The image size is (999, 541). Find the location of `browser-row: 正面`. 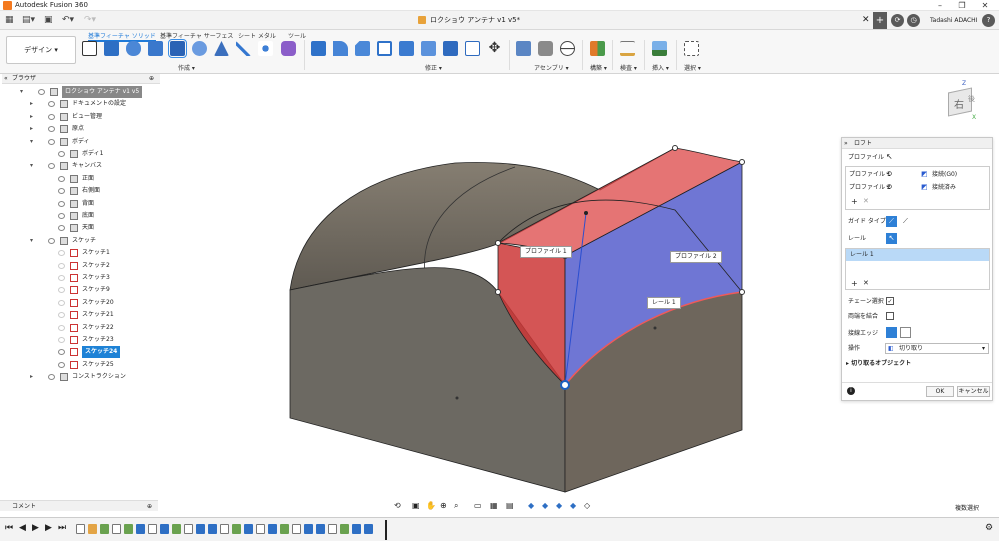

browser-row: 正面 is located at coordinates (81, 179).